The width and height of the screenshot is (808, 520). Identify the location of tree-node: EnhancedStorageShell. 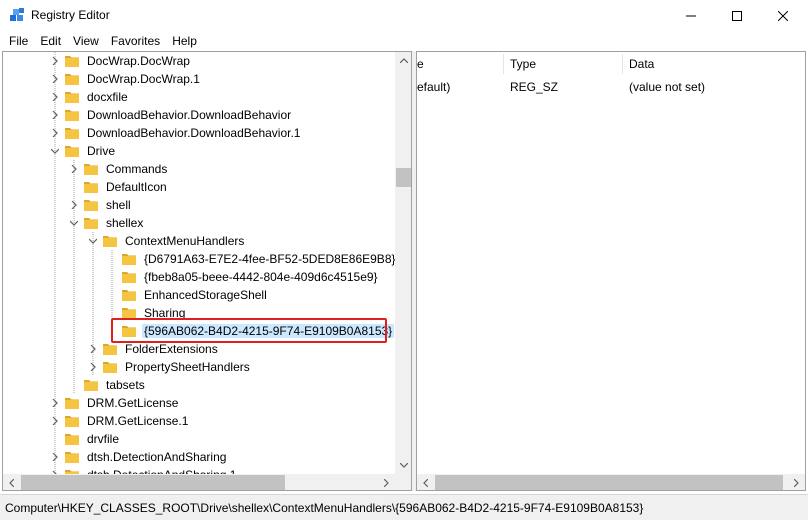
(199, 295).